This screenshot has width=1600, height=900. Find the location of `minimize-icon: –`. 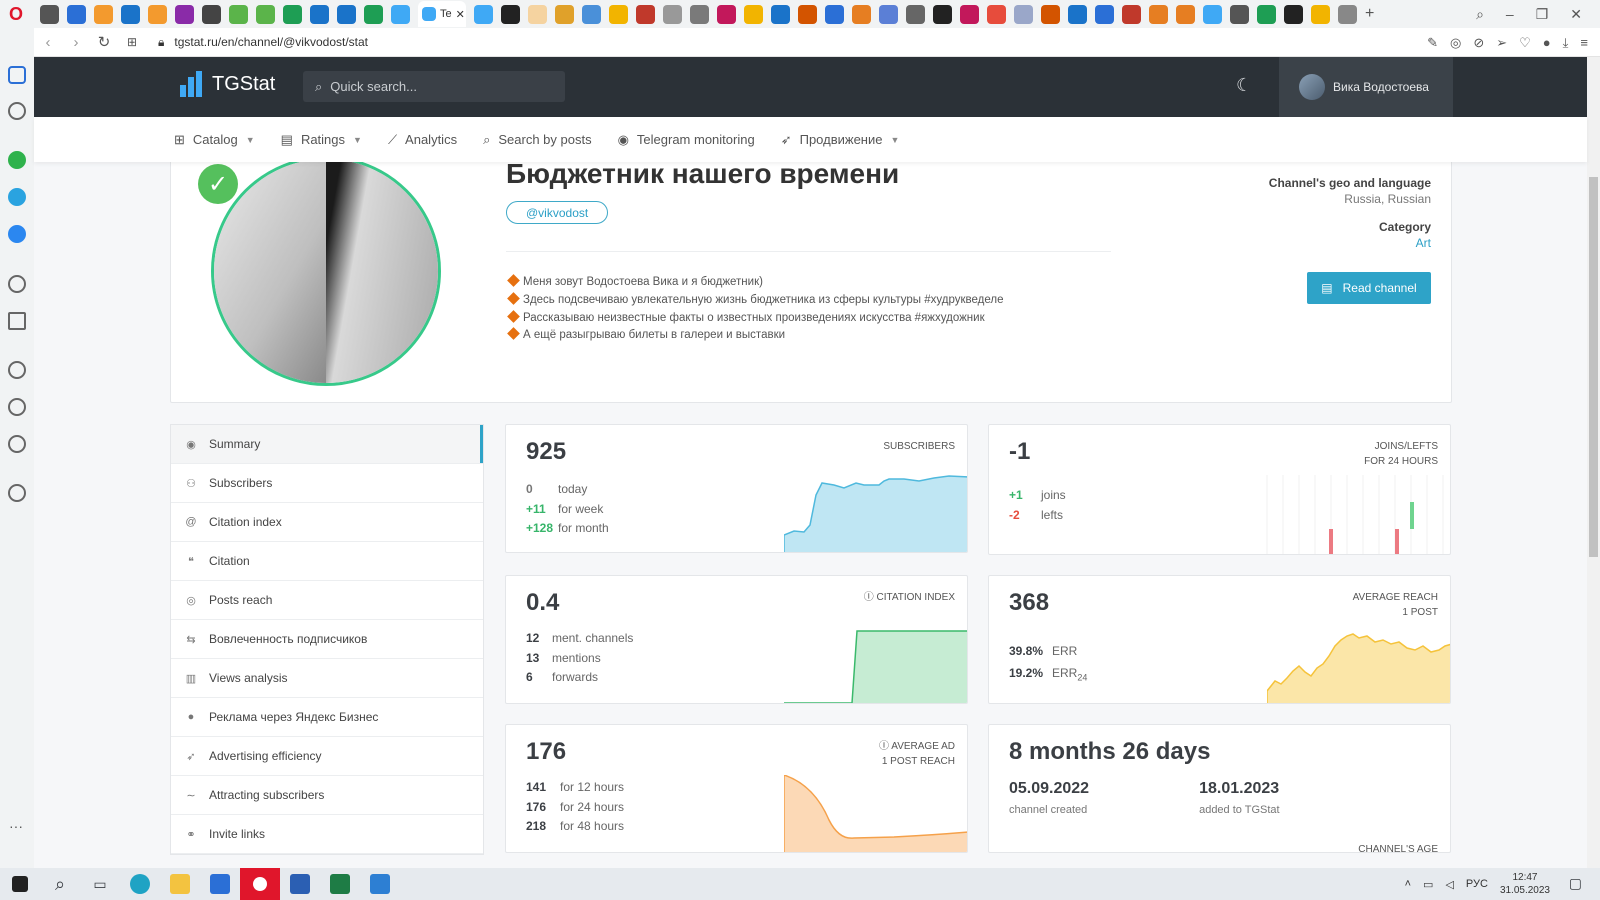

minimize-icon: – is located at coordinates (1510, 14).